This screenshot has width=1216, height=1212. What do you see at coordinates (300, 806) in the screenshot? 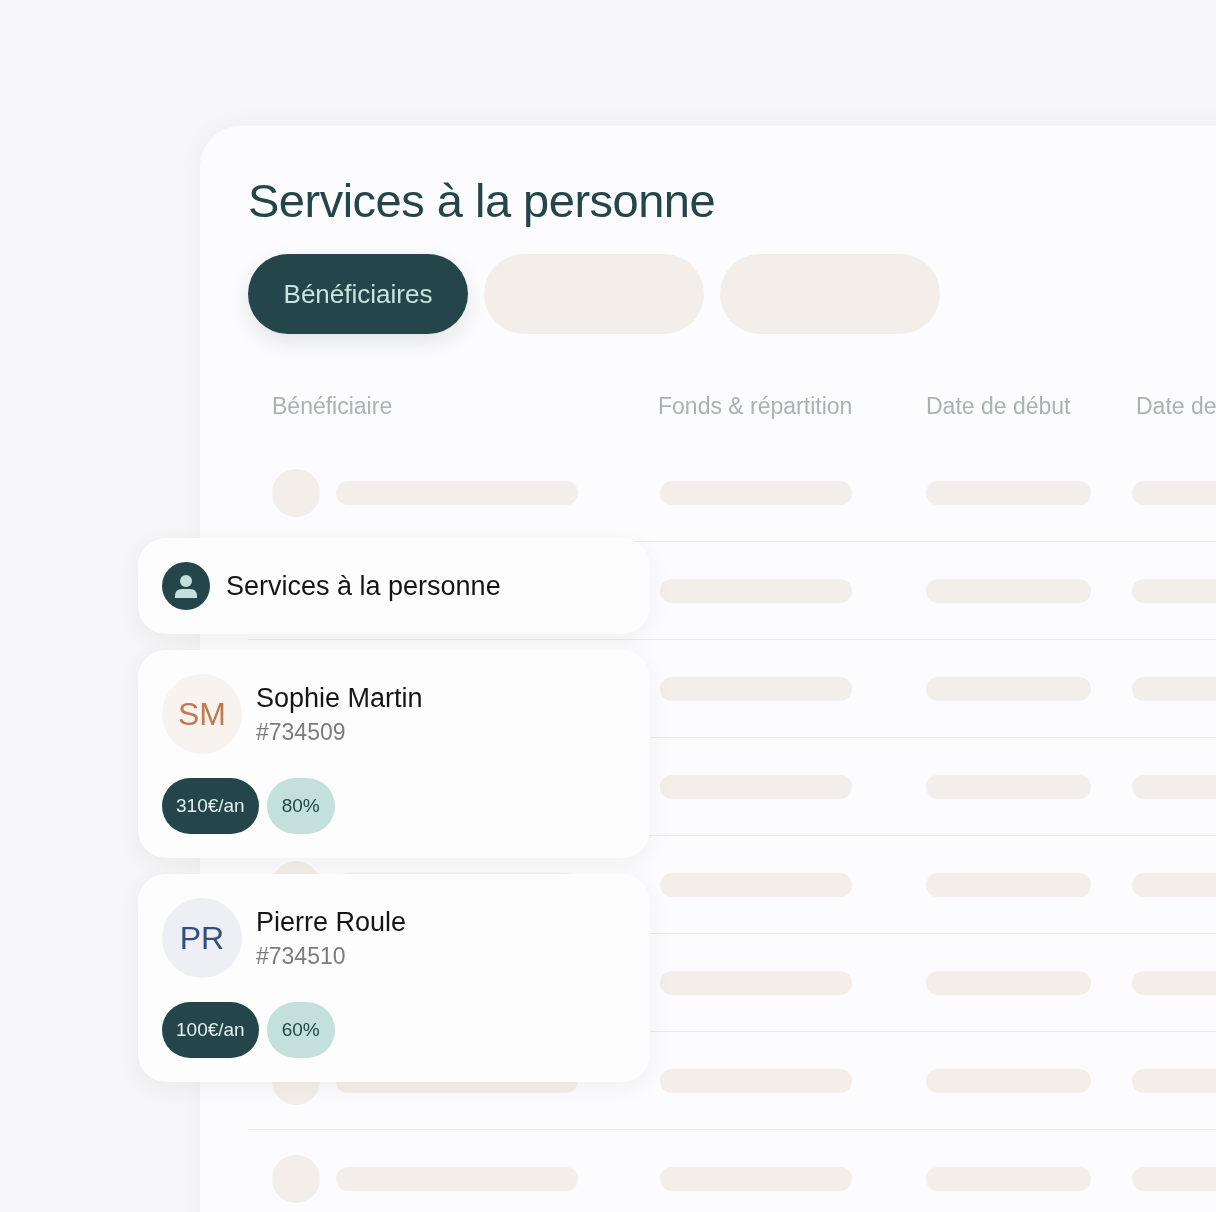
I see `share-badge: 80%` at bounding box center [300, 806].